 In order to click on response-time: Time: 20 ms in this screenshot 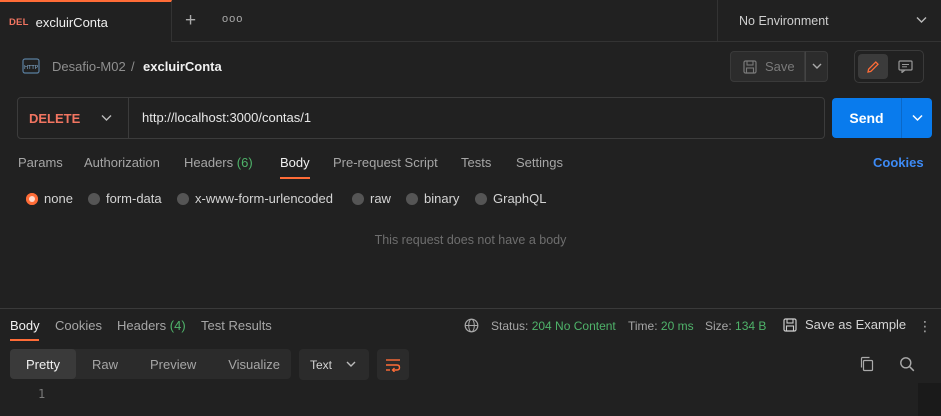, I will do `click(661, 326)`.